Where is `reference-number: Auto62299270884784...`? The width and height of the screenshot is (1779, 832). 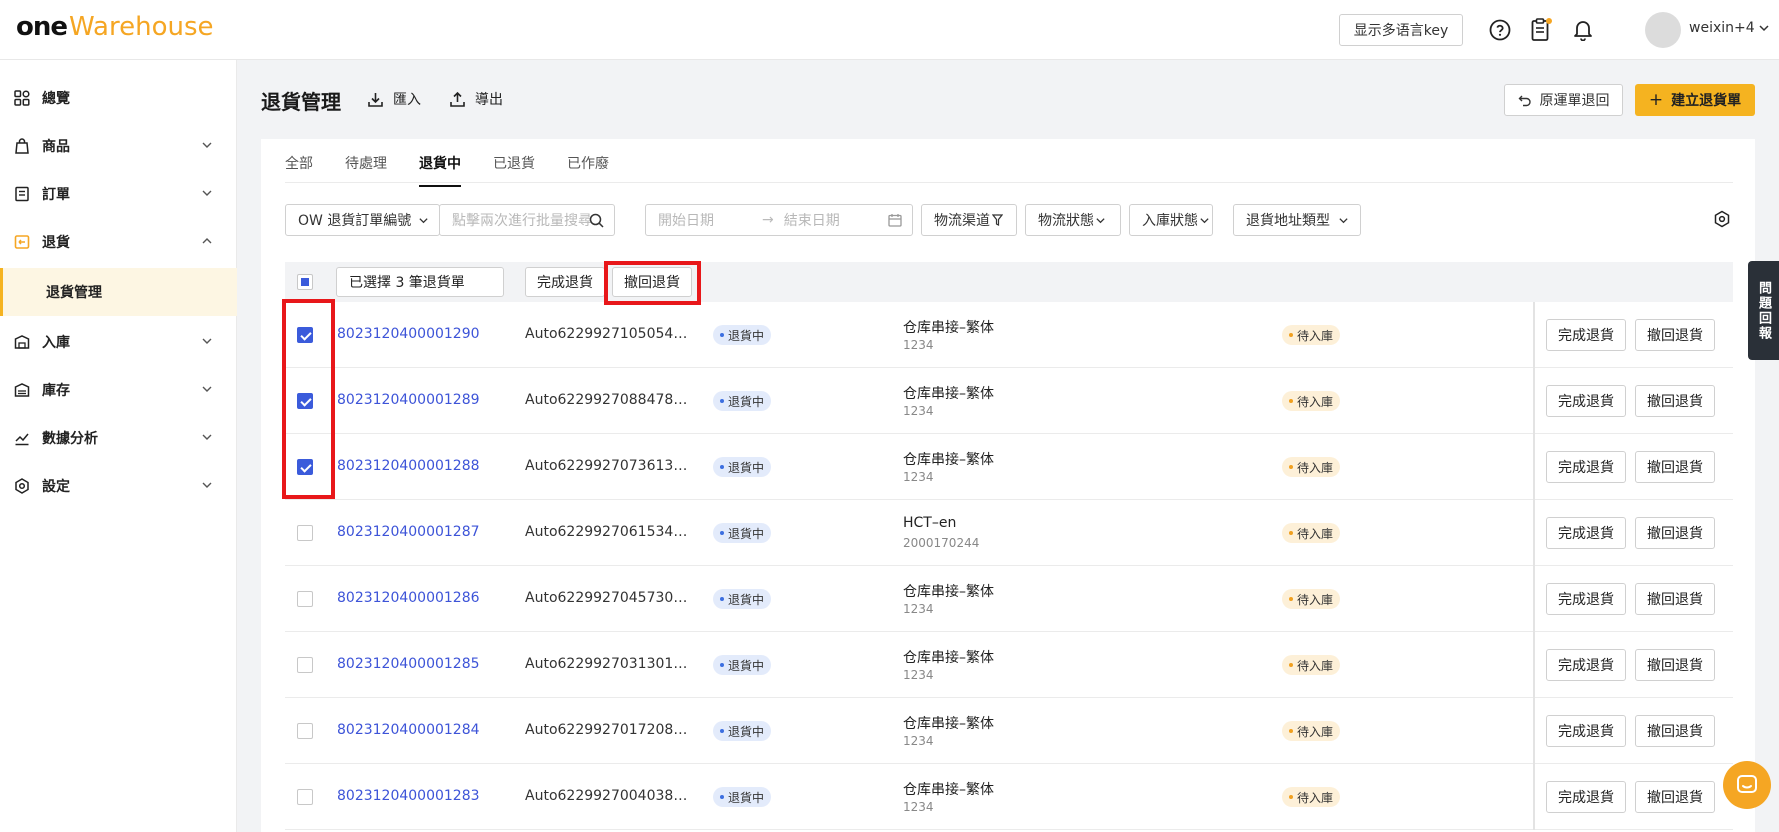 reference-number: Auto62299270884784... is located at coordinates (607, 400).